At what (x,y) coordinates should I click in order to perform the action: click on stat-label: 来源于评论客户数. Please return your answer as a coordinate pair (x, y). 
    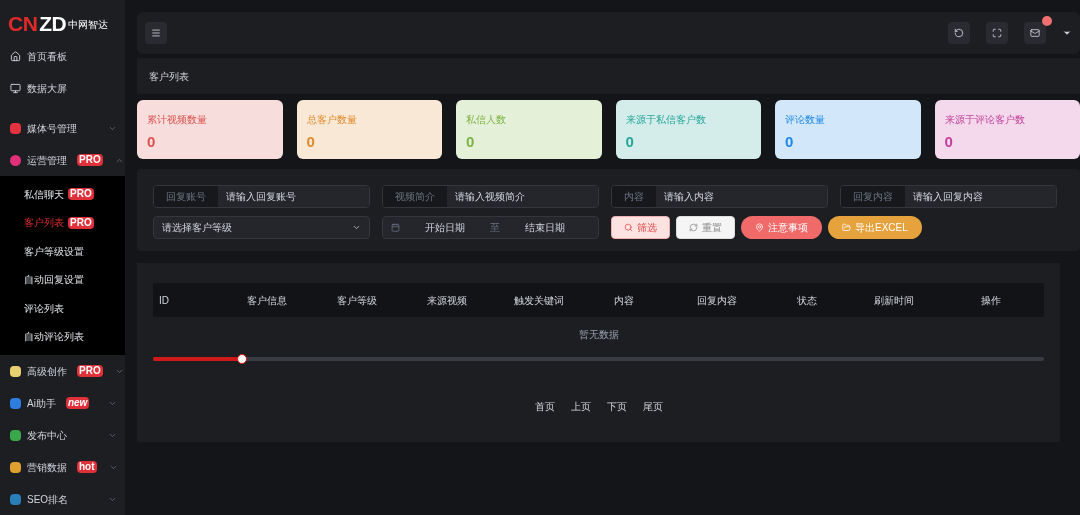
    Looking at the image, I should click on (985, 120).